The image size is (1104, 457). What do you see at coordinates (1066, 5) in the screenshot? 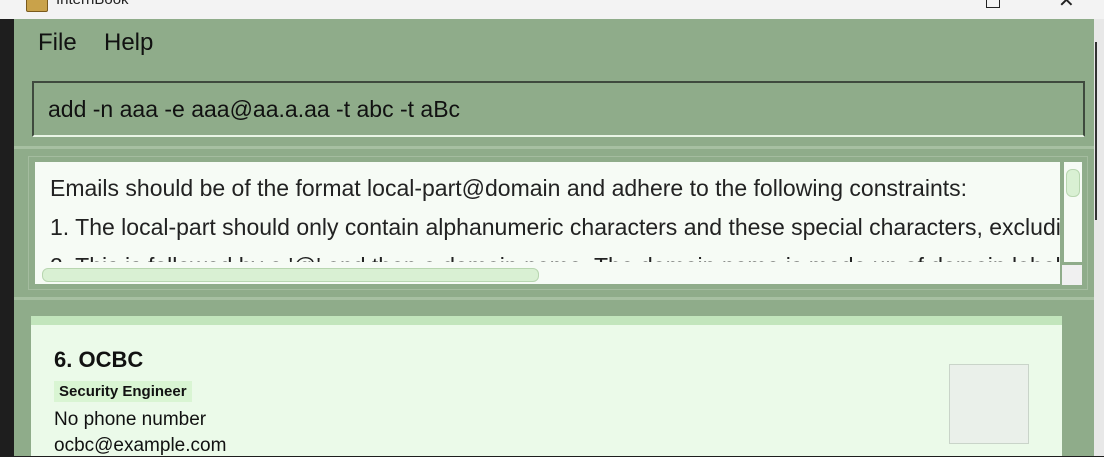
I see `close-icon: ✕` at bounding box center [1066, 5].